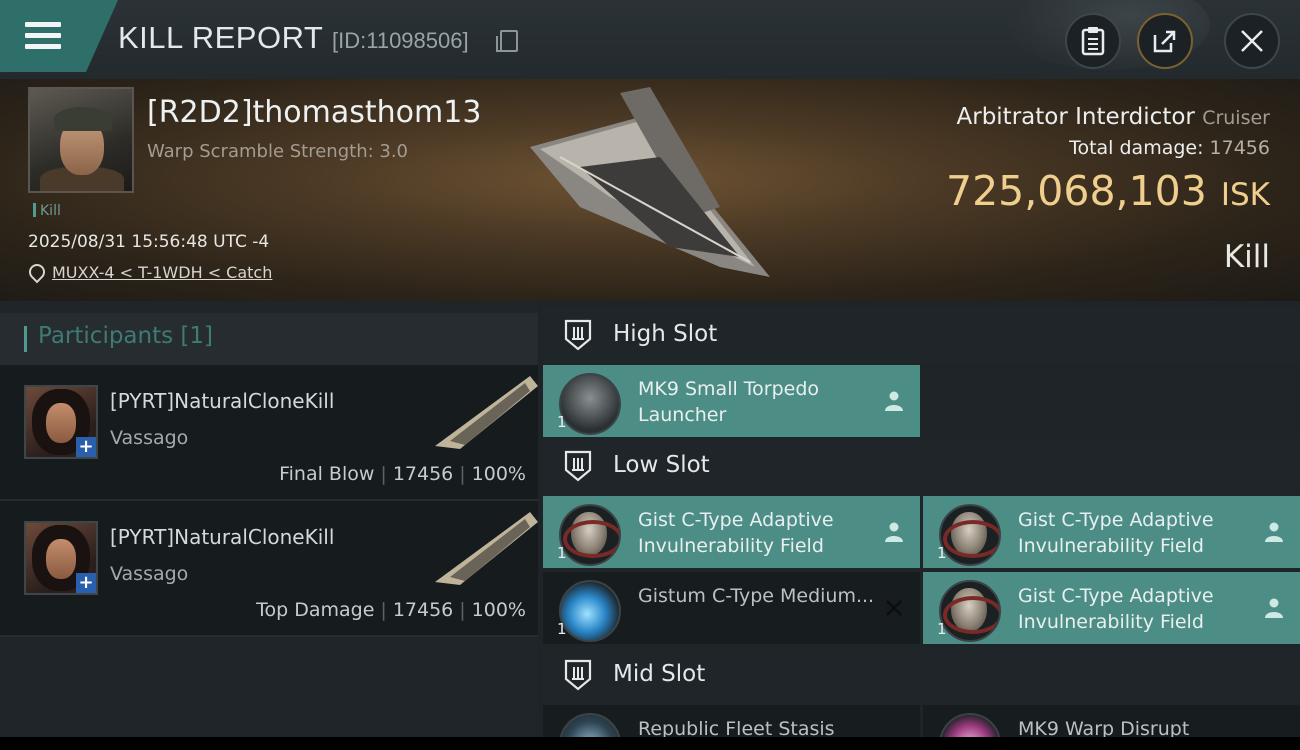  I want to click on result-label: Kill, so click(1246, 257).